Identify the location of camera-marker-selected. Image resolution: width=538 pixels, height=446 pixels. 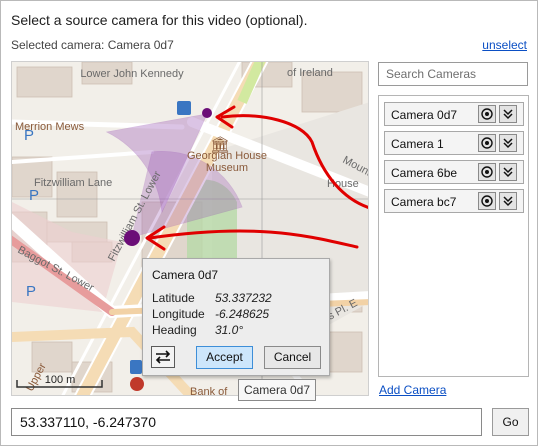
(132, 238).